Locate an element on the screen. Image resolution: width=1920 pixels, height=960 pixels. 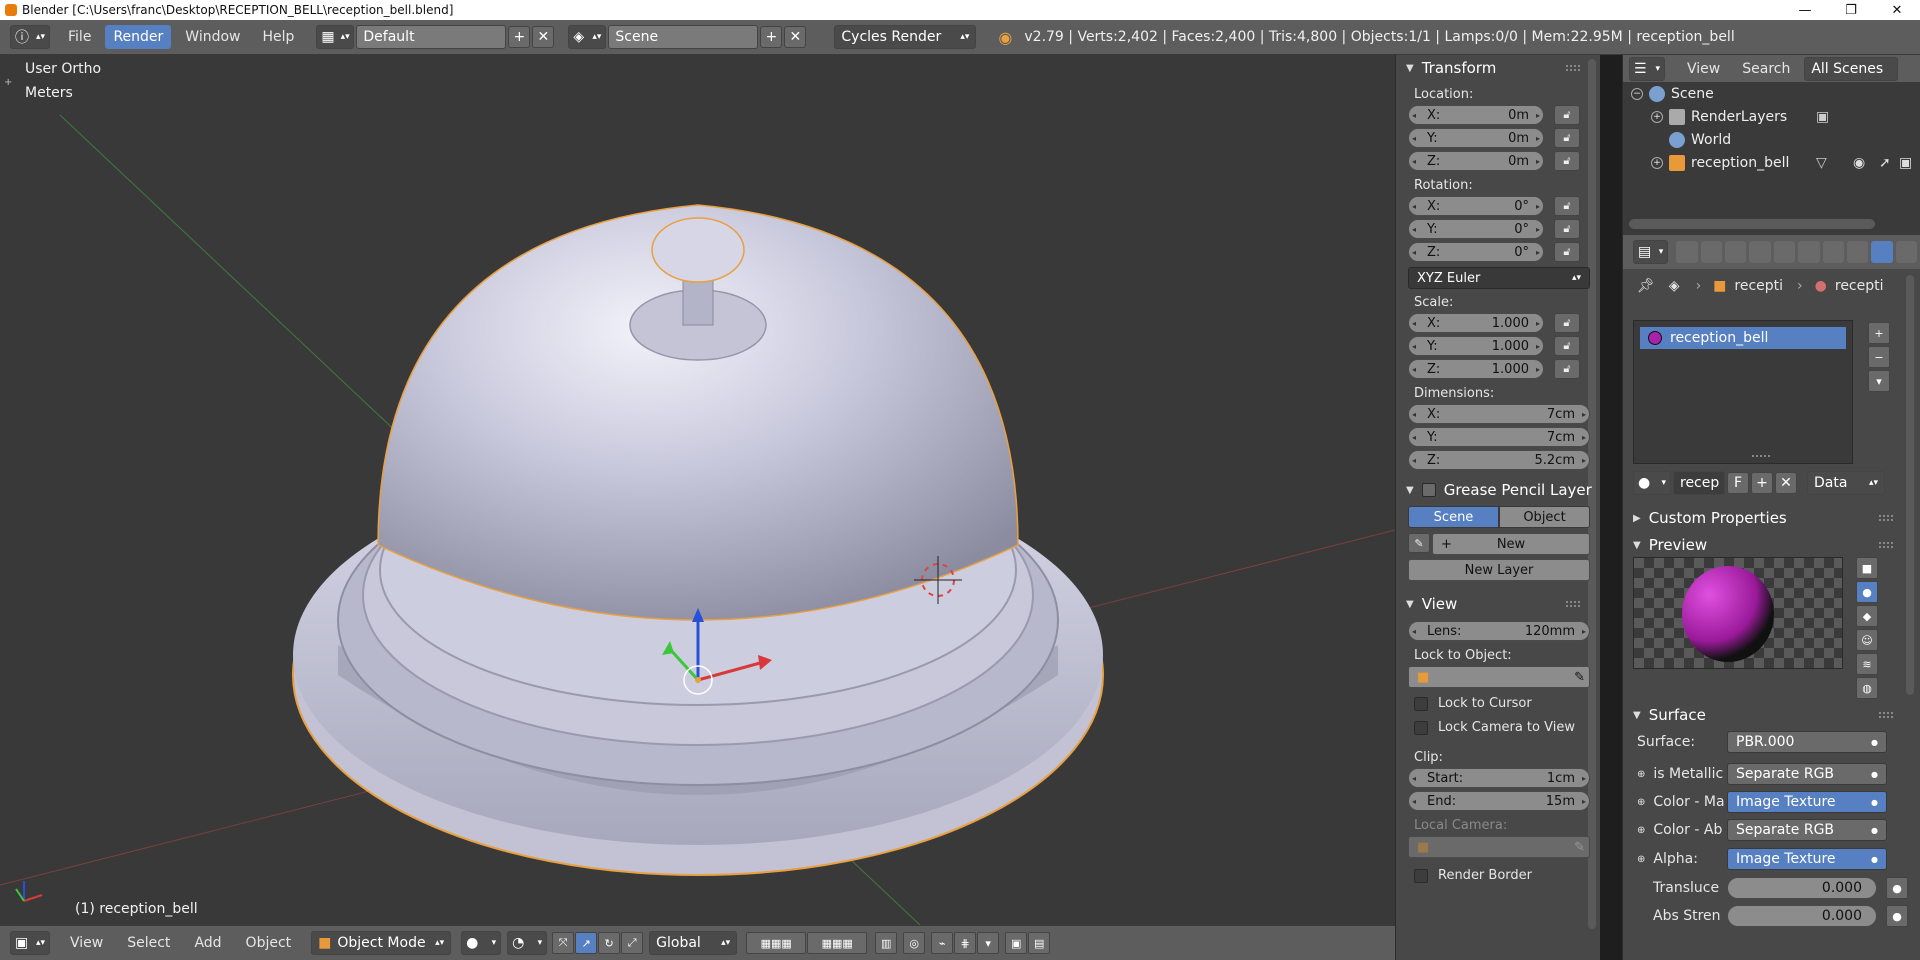
scale-x-field: ◂ X: 1.000 ▸ is located at coordinates (1476, 323).